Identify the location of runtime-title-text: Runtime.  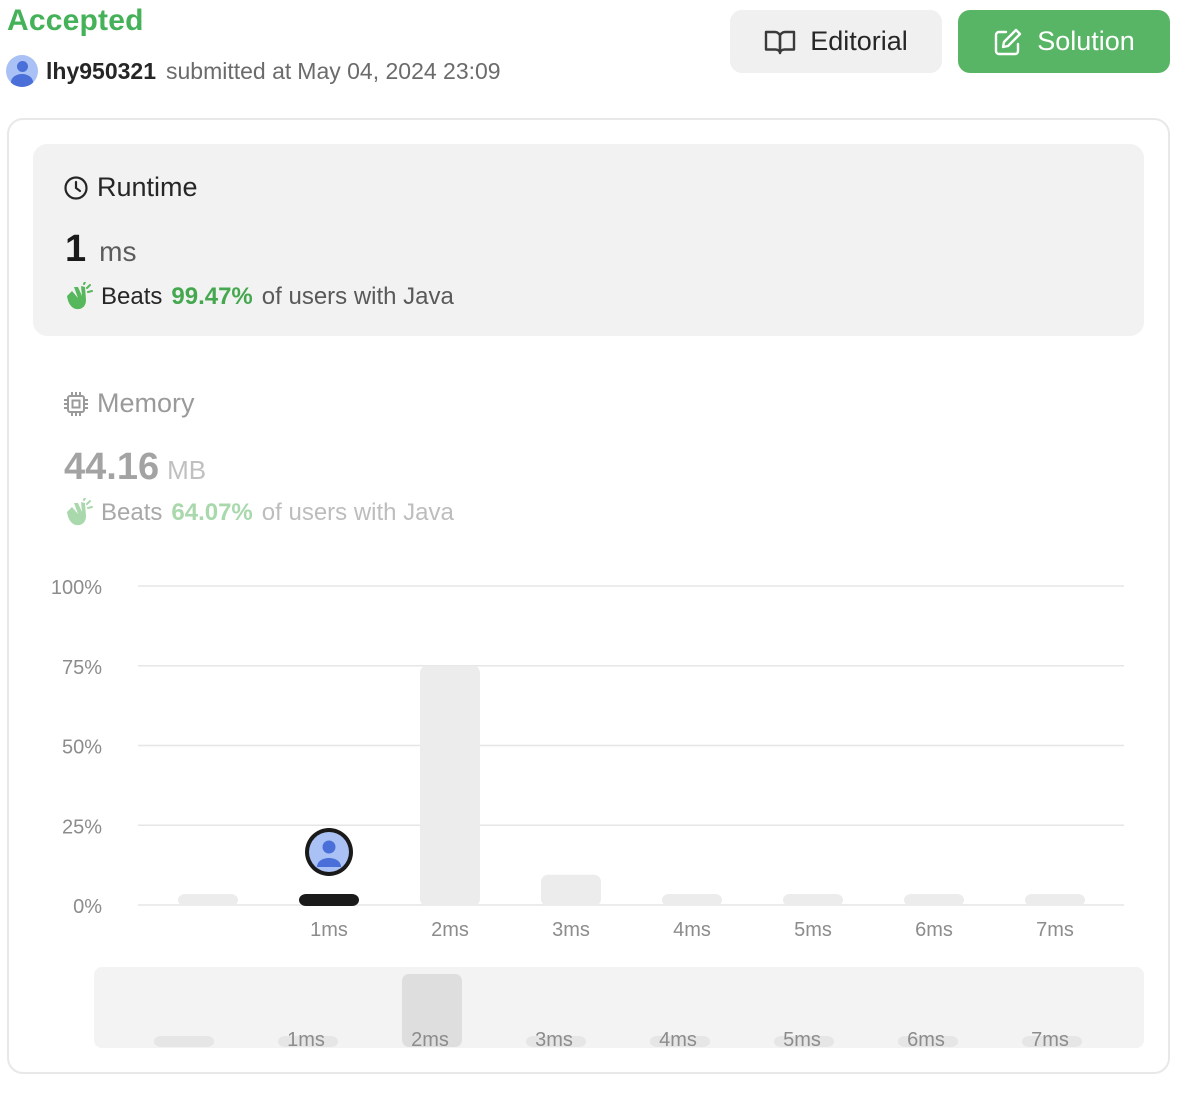
(147, 187).